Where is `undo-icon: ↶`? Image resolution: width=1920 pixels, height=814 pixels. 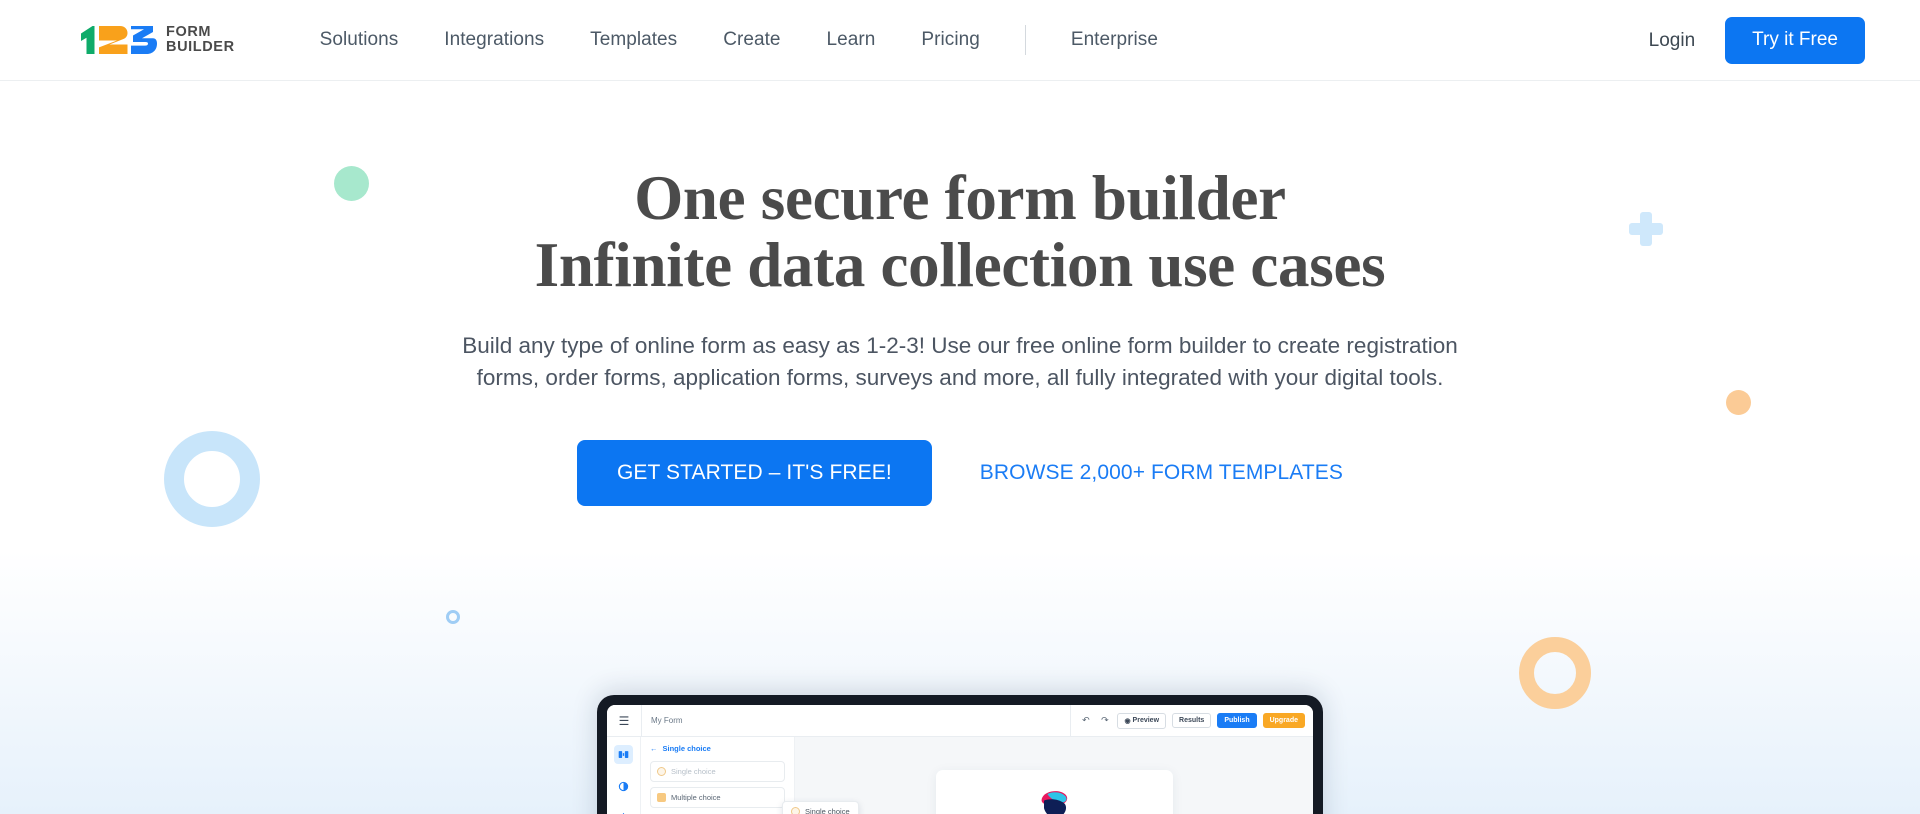
undo-icon: ↶ is located at coordinates (1085, 720).